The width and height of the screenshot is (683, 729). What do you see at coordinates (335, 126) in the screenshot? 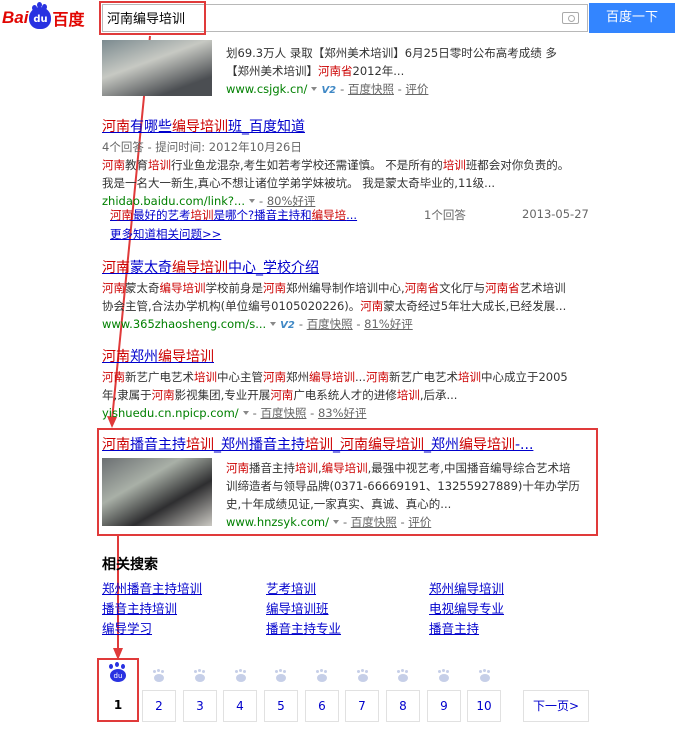
I see `result-title: 河南有哪些编导培训班_百度知道` at bounding box center [335, 126].